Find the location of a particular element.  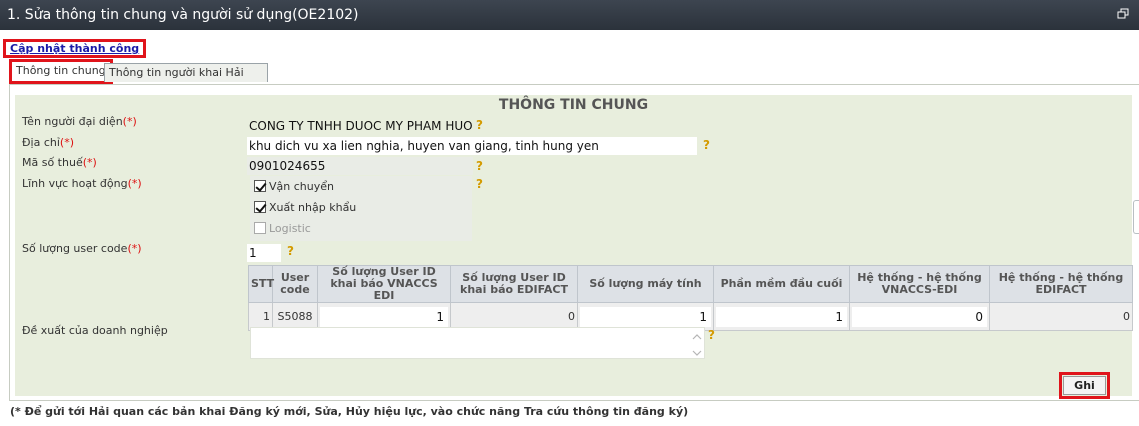

col-header-terminal-software: Phần mềm đầu cuối is located at coordinates (781, 284).